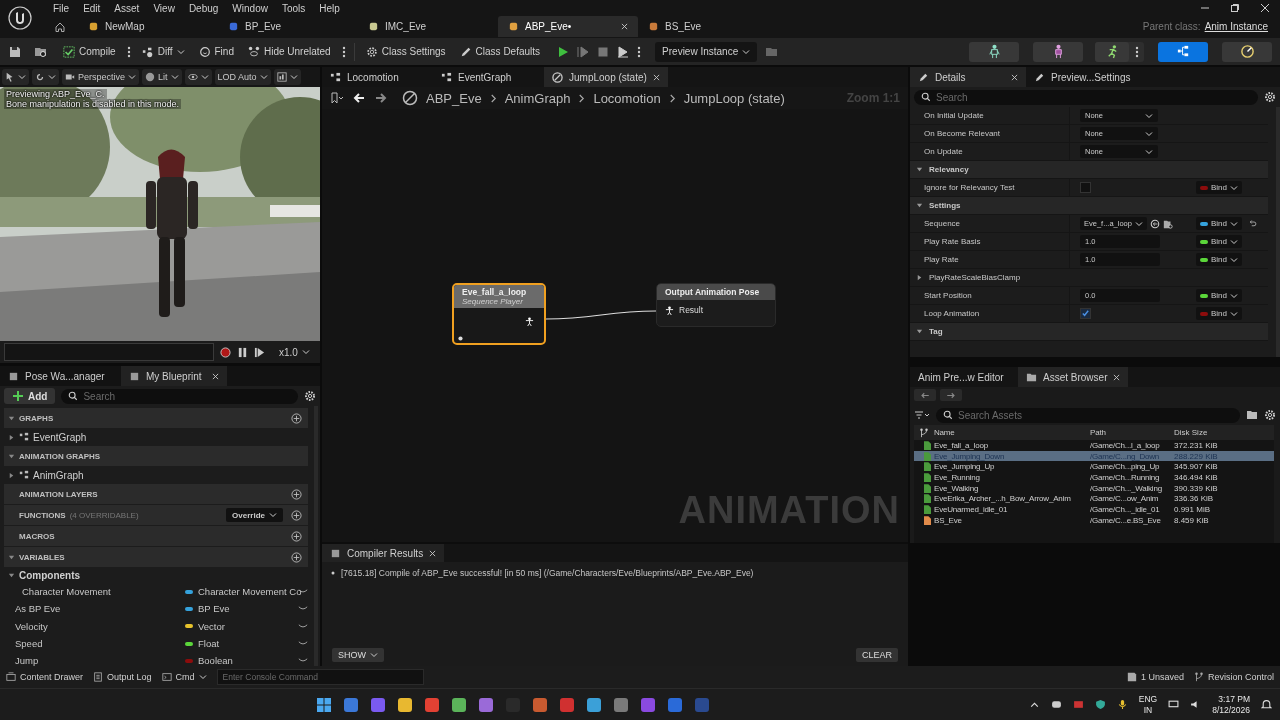 The width and height of the screenshot is (1280, 720). What do you see at coordinates (45, 677) in the screenshot?
I see `content-drawer-button: Content Drawer` at bounding box center [45, 677].